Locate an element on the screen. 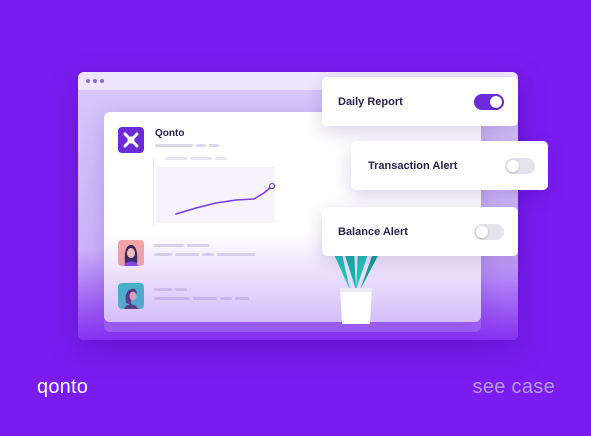 The height and width of the screenshot is (436, 591). brand-name: Qonto is located at coordinates (170, 133).